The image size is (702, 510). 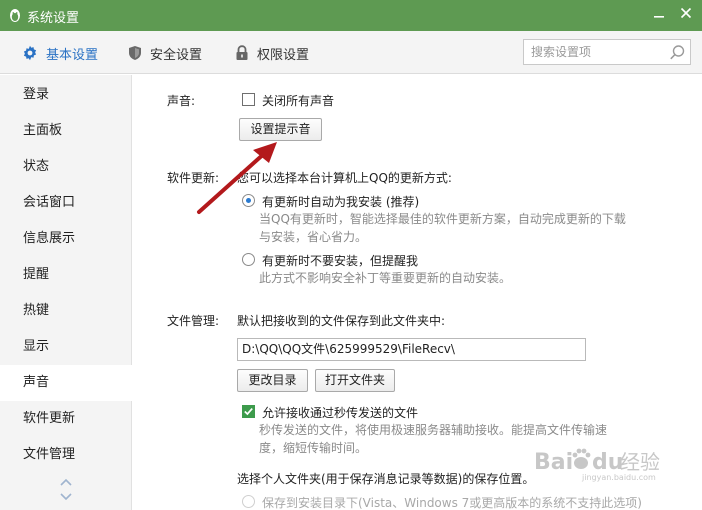 I want to click on tab-permission-settings-label: 权限设置, so click(x=283, y=55).